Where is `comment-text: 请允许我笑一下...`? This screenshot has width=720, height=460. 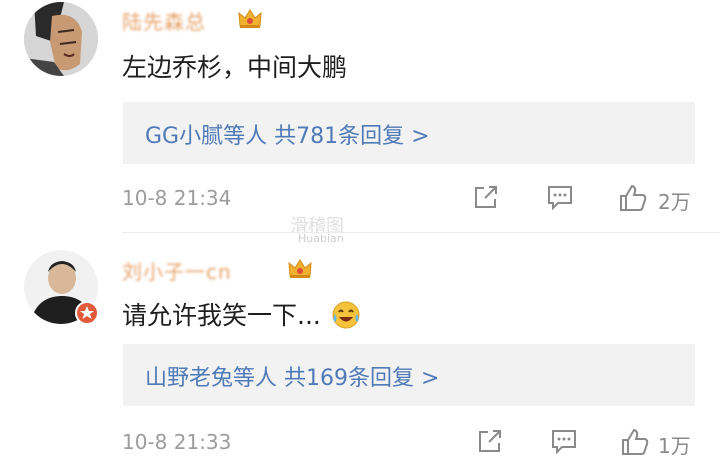
comment-text: 请允许我笑一下... is located at coordinates (241, 314).